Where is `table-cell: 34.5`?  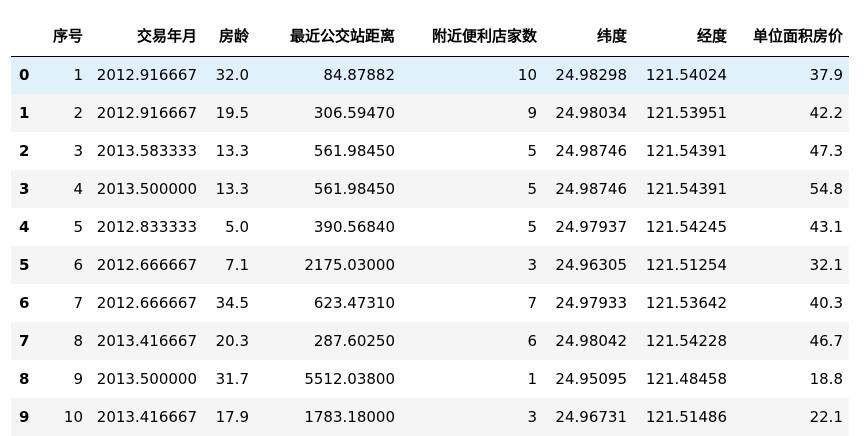 table-cell: 34.5 is located at coordinates (232, 303).